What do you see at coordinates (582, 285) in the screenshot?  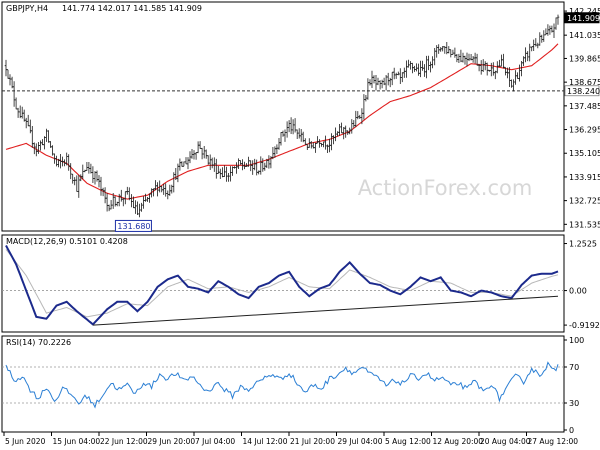 I see `macd-y-axis: 1.2525 0.00 -0.9192` at bounding box center [582, 285].